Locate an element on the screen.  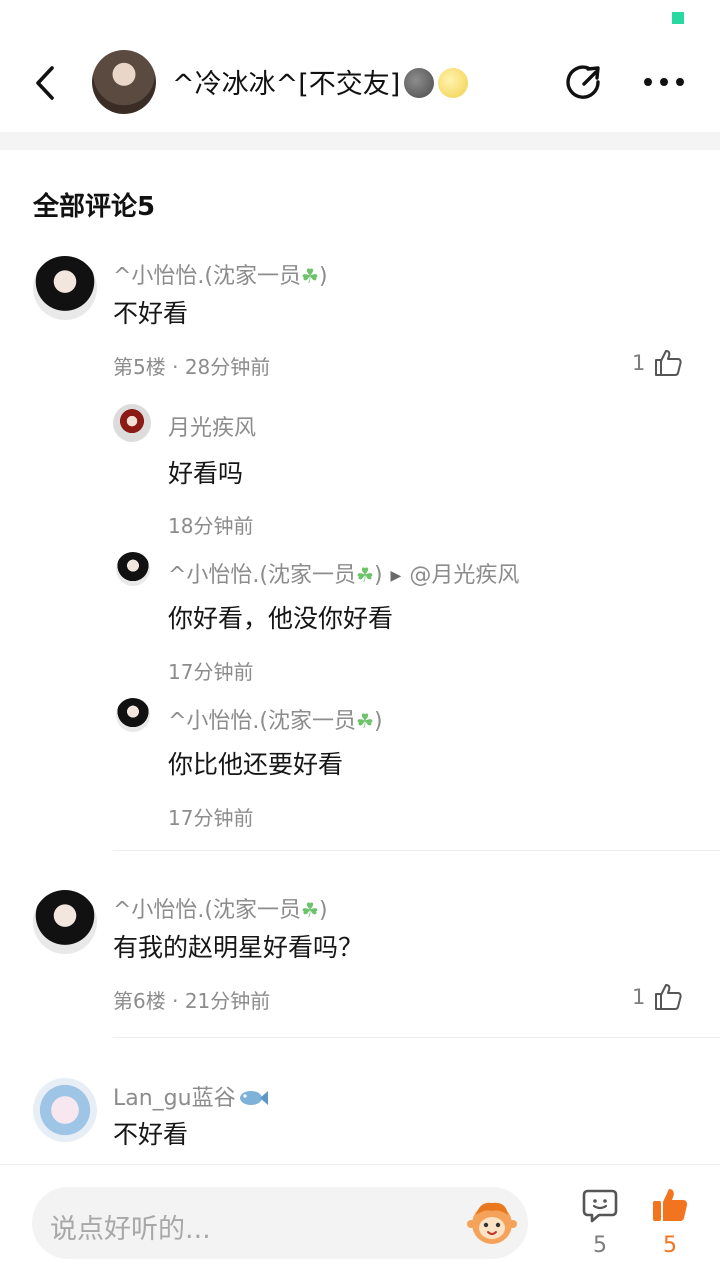
comment-meta: 第5楼 · 28分钟前 is located at coordinates (192, 367).